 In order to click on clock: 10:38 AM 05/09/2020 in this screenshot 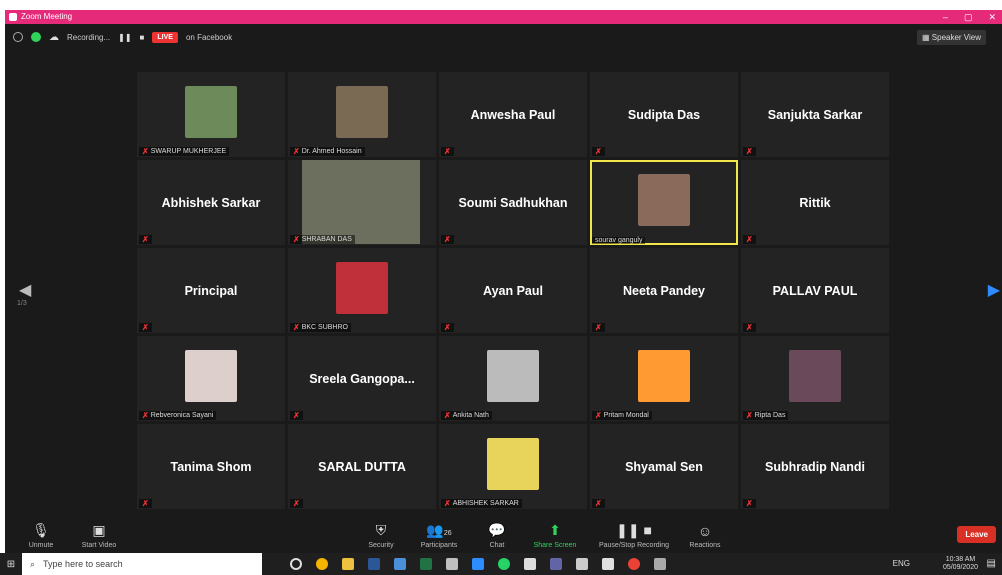, I will do `click(960, 564)`.